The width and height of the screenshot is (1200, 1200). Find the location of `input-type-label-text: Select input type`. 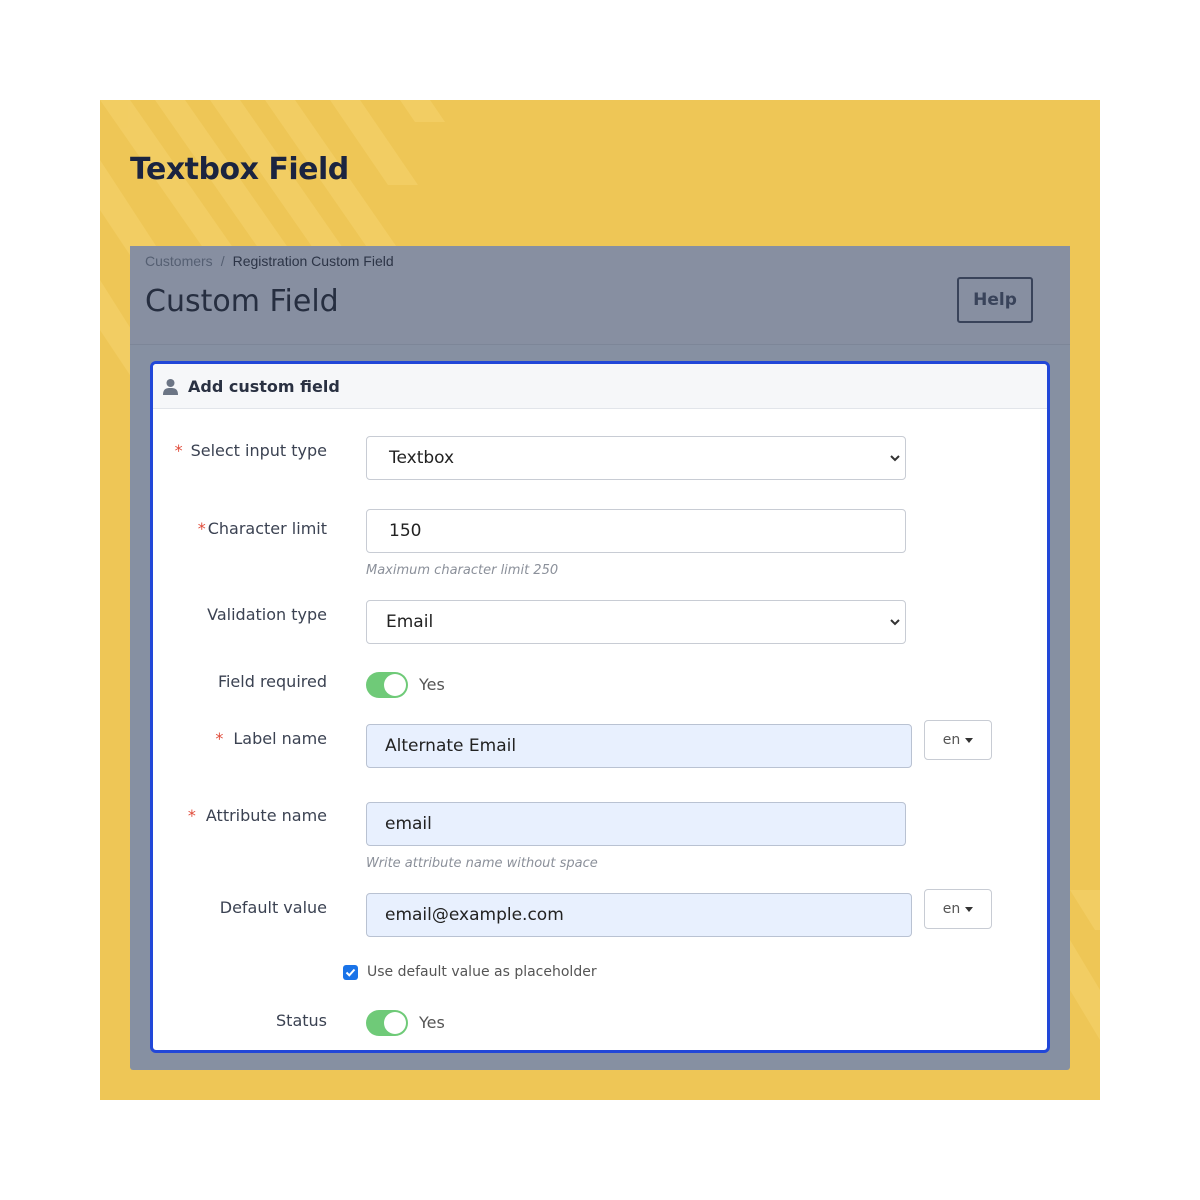

input-type-label-text: Select input type is located at coordinates (258, 450).